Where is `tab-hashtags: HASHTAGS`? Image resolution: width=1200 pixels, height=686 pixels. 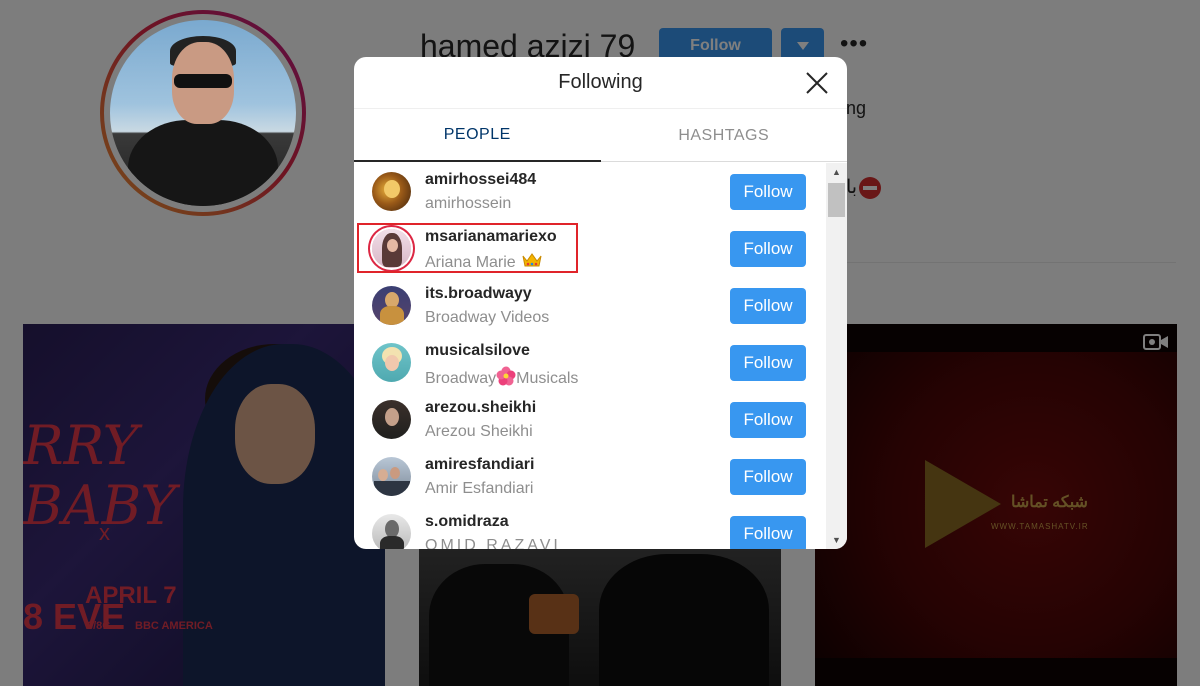 tab-hashtags: HASHTAGS is located at coordinates (724, 135).